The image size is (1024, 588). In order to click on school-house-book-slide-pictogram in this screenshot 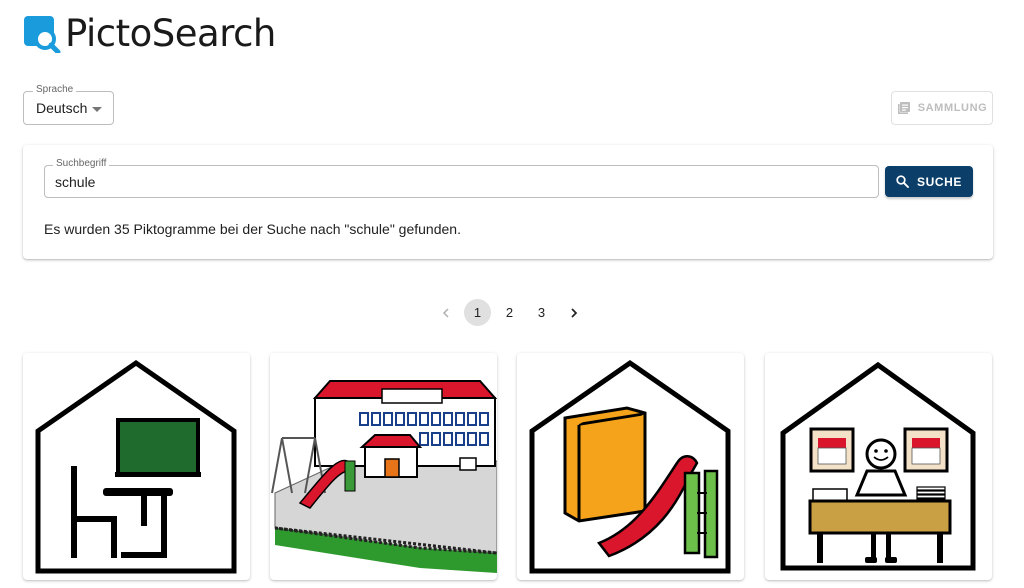, I will do `click(630, 466)`.